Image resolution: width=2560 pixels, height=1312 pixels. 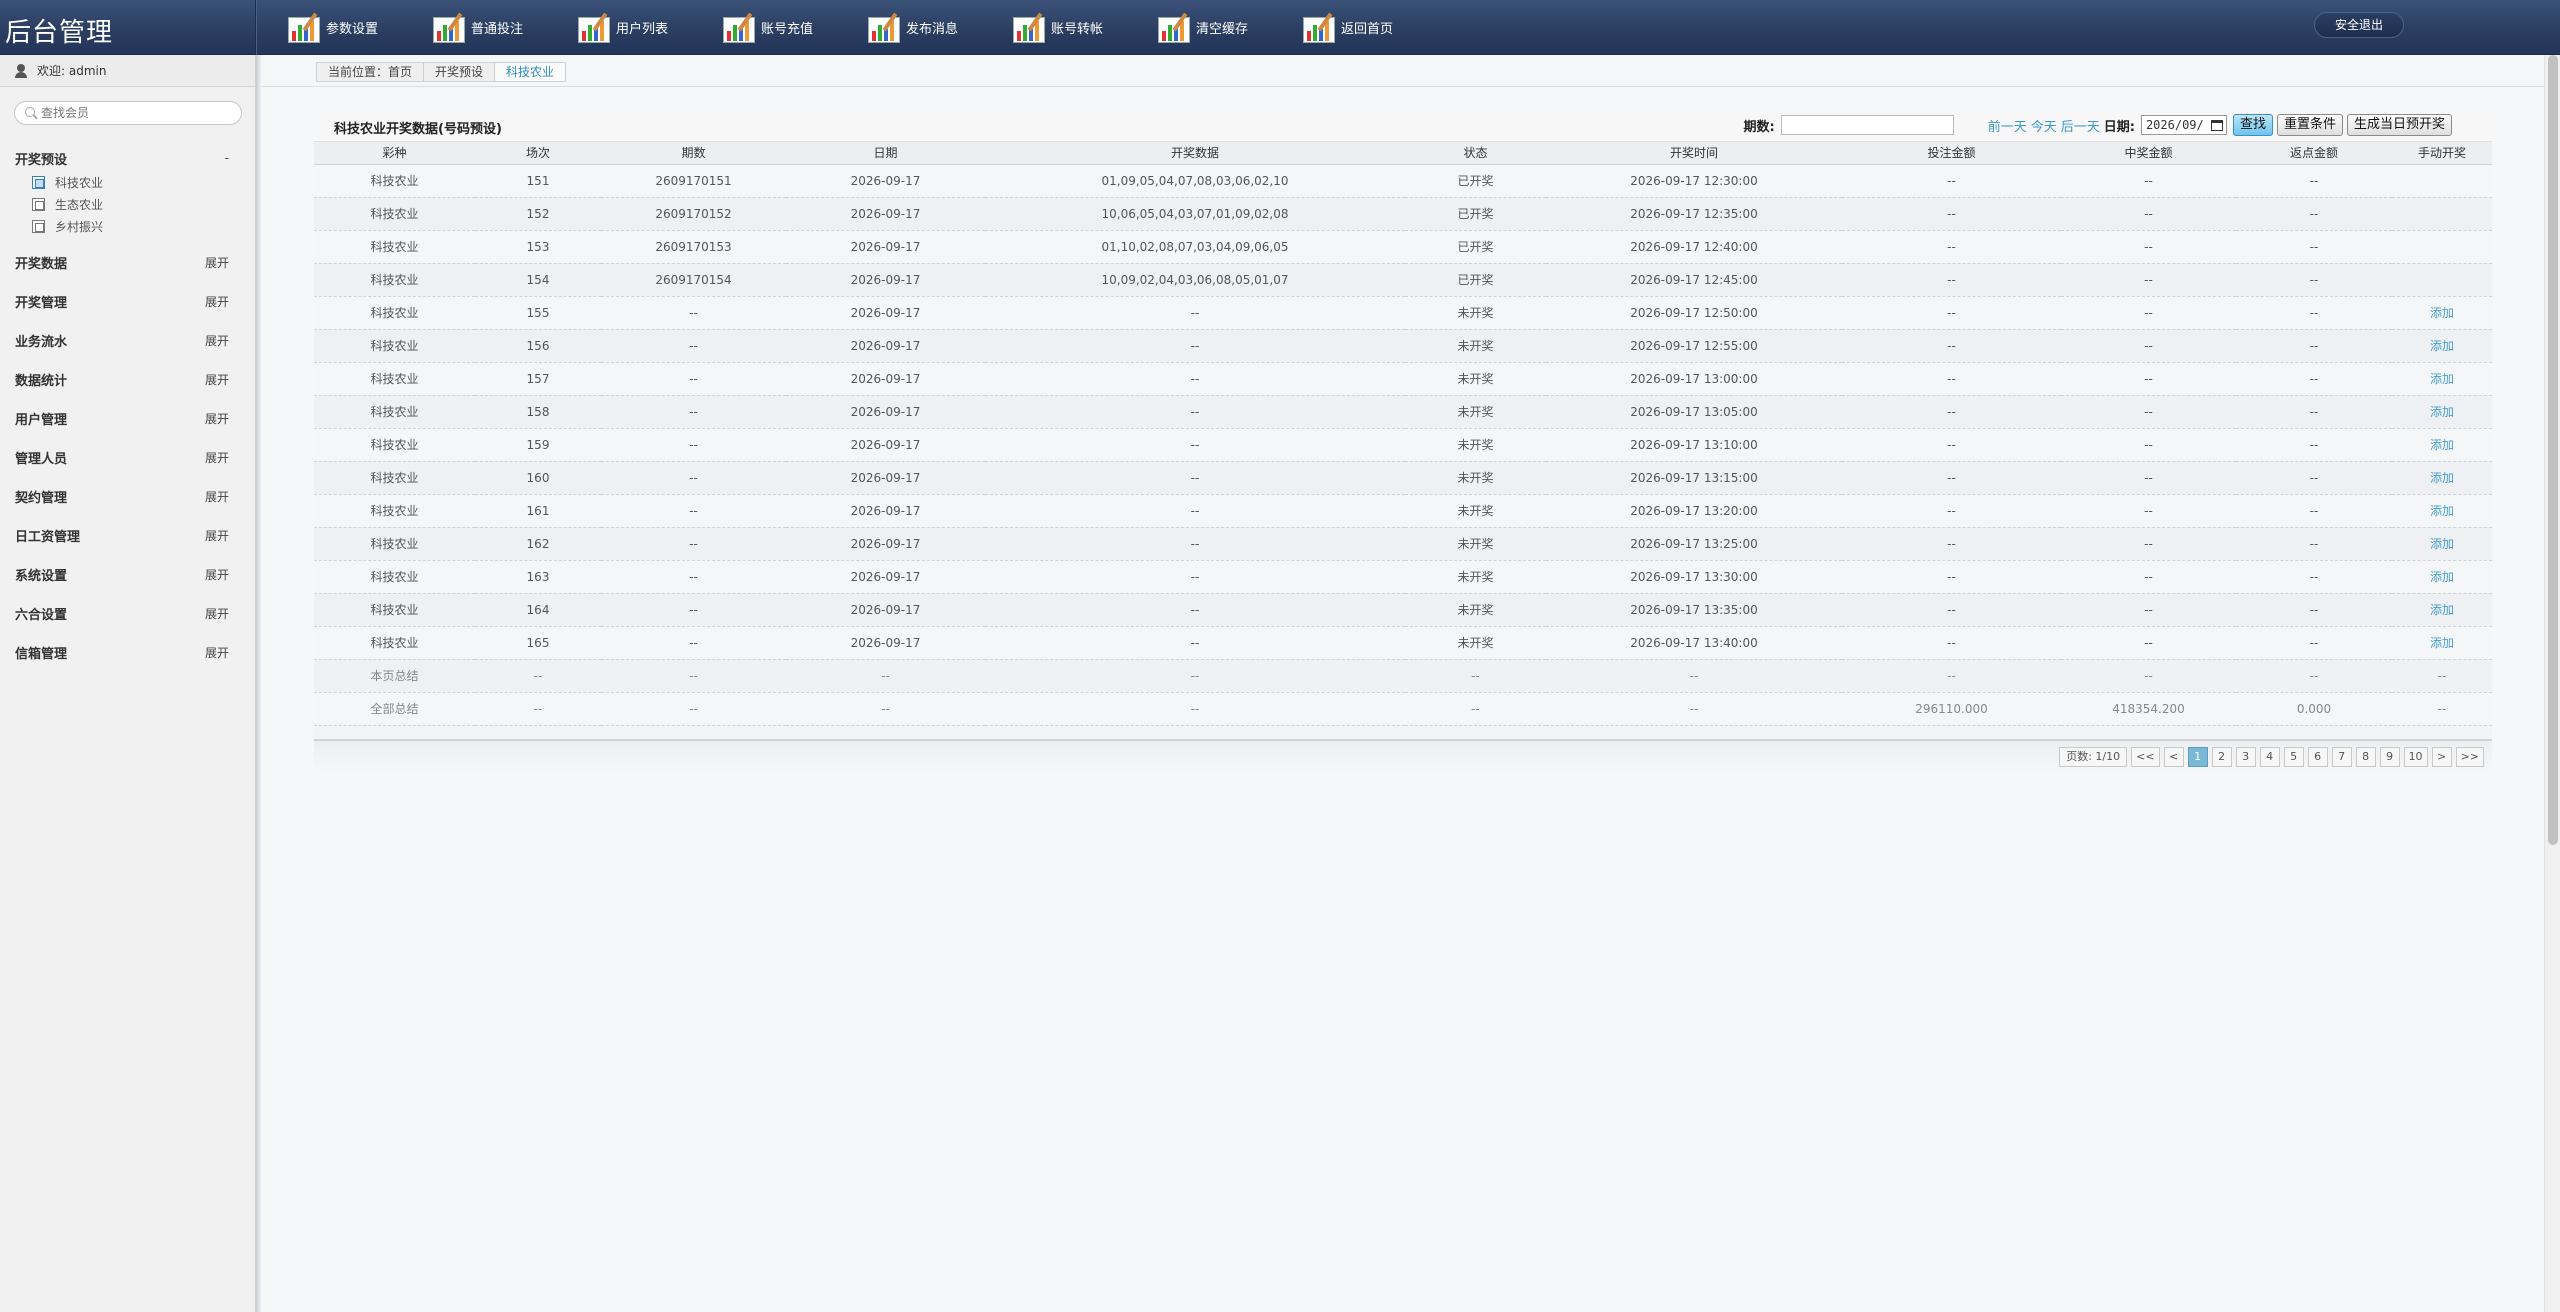 I want to click on submenu-item: 乡村振兴, so click(x=143, y=226).